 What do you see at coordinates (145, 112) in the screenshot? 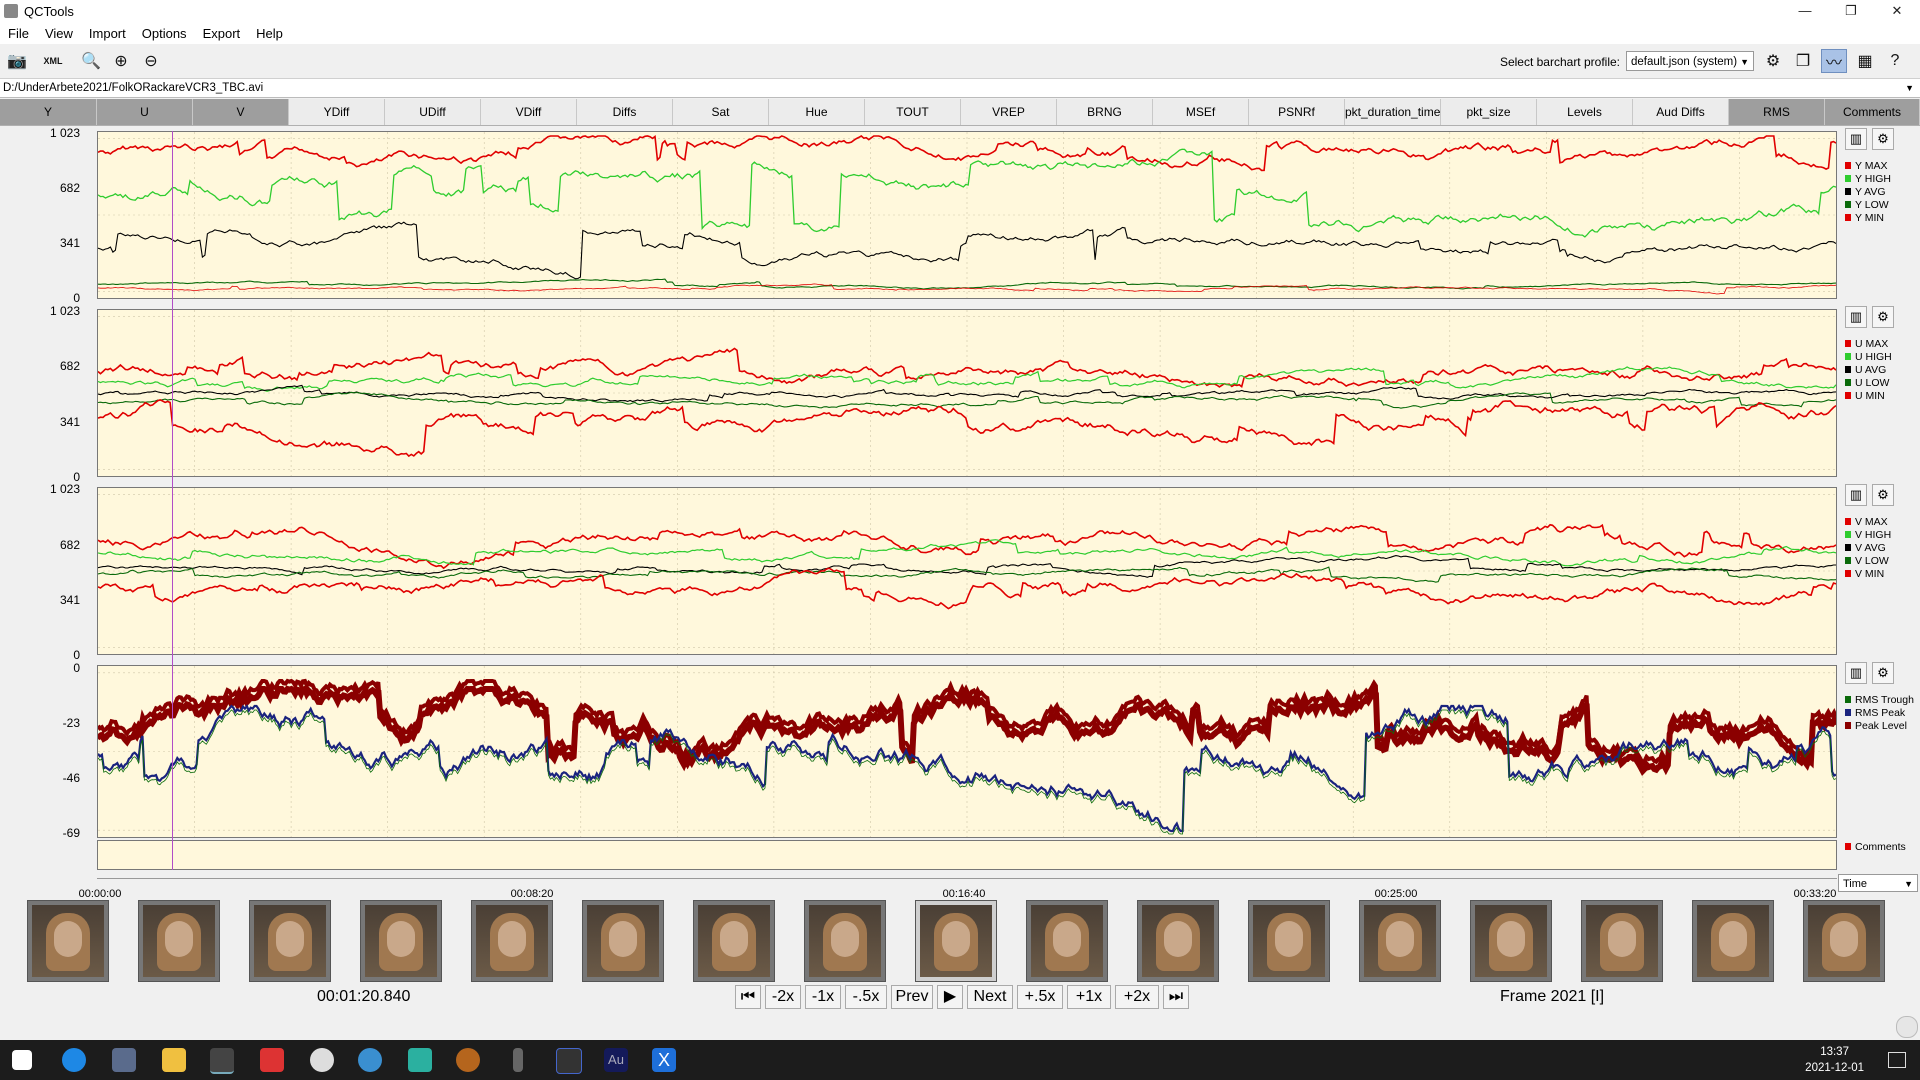
I see `tab-u: U` at bounding box center [145, 112].